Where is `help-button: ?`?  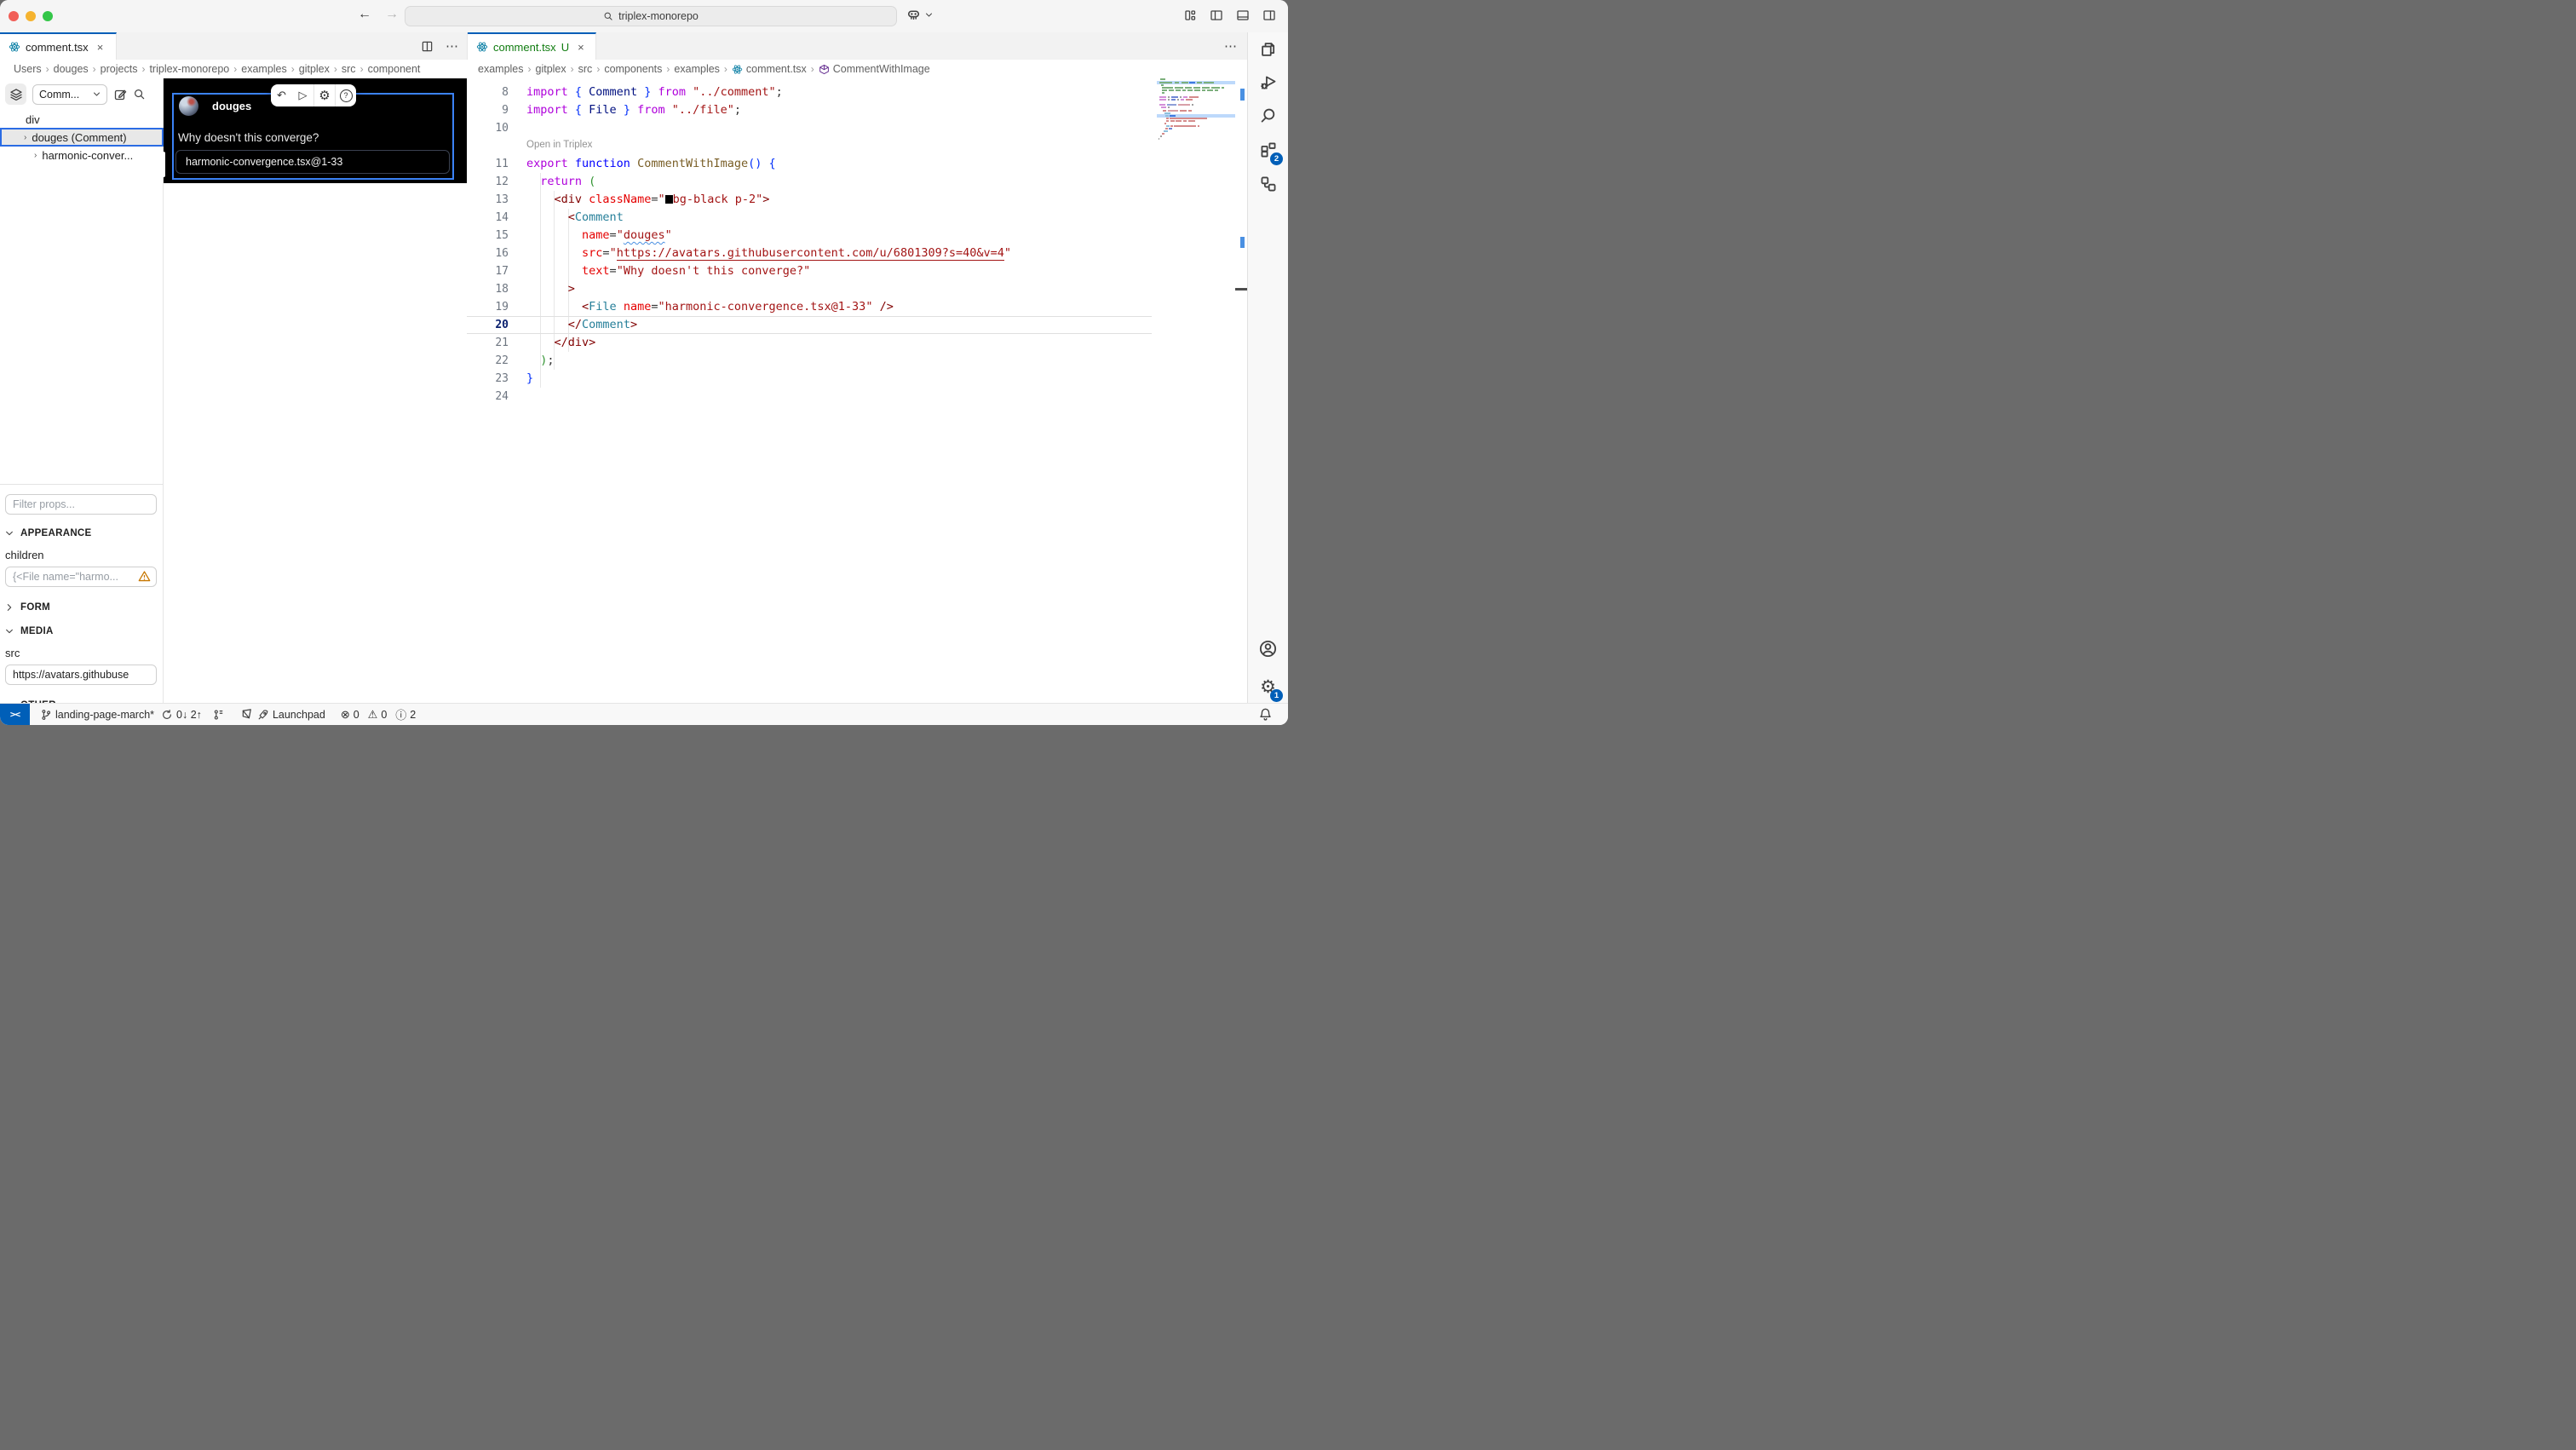 help-button: ? is located at coordinates (346, 95).